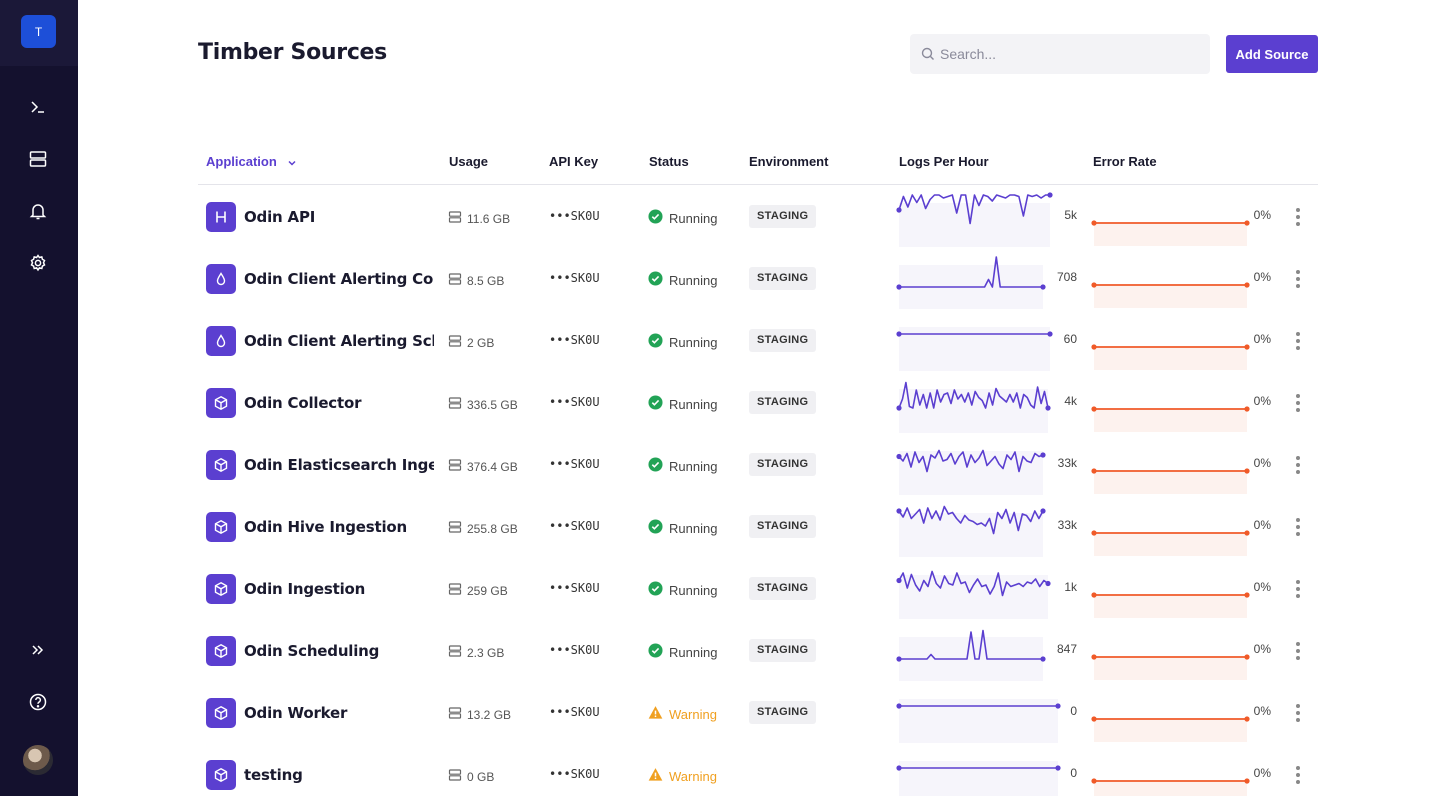 This screenshot has height=796, width=1437. I want to click on terminal-icon, so click(38, 107).